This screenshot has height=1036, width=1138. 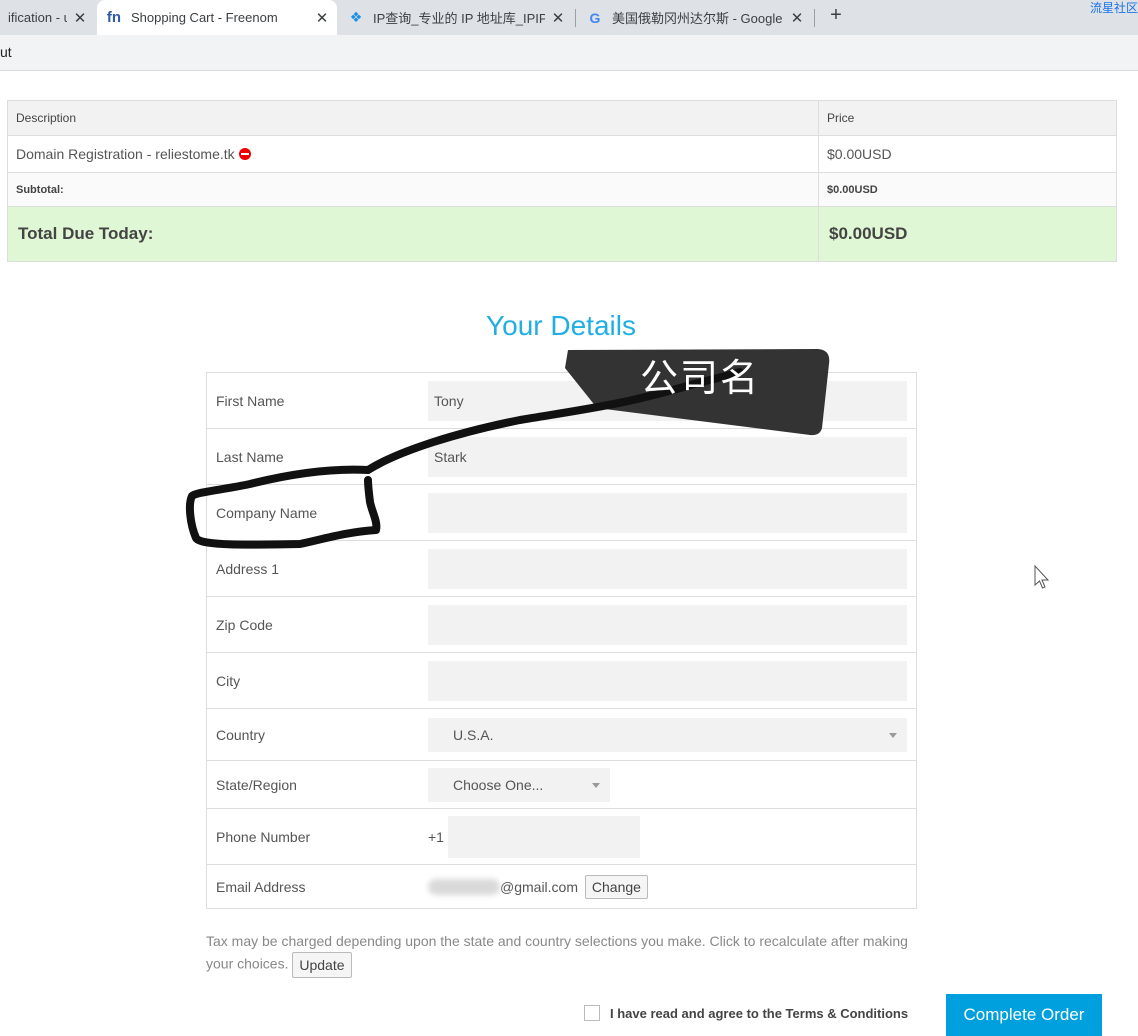 I want to click on first-name-row: First Name, so click(x=561, y=400).